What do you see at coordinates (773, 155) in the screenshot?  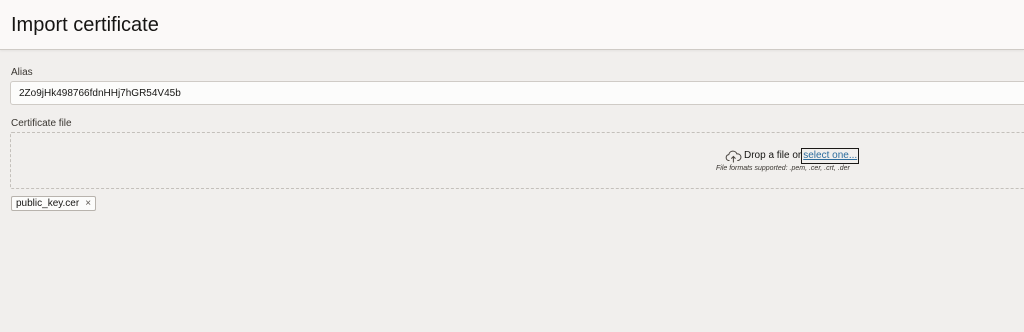 I see `drop-text: Drop a file or` at bounding box center [773, 155].